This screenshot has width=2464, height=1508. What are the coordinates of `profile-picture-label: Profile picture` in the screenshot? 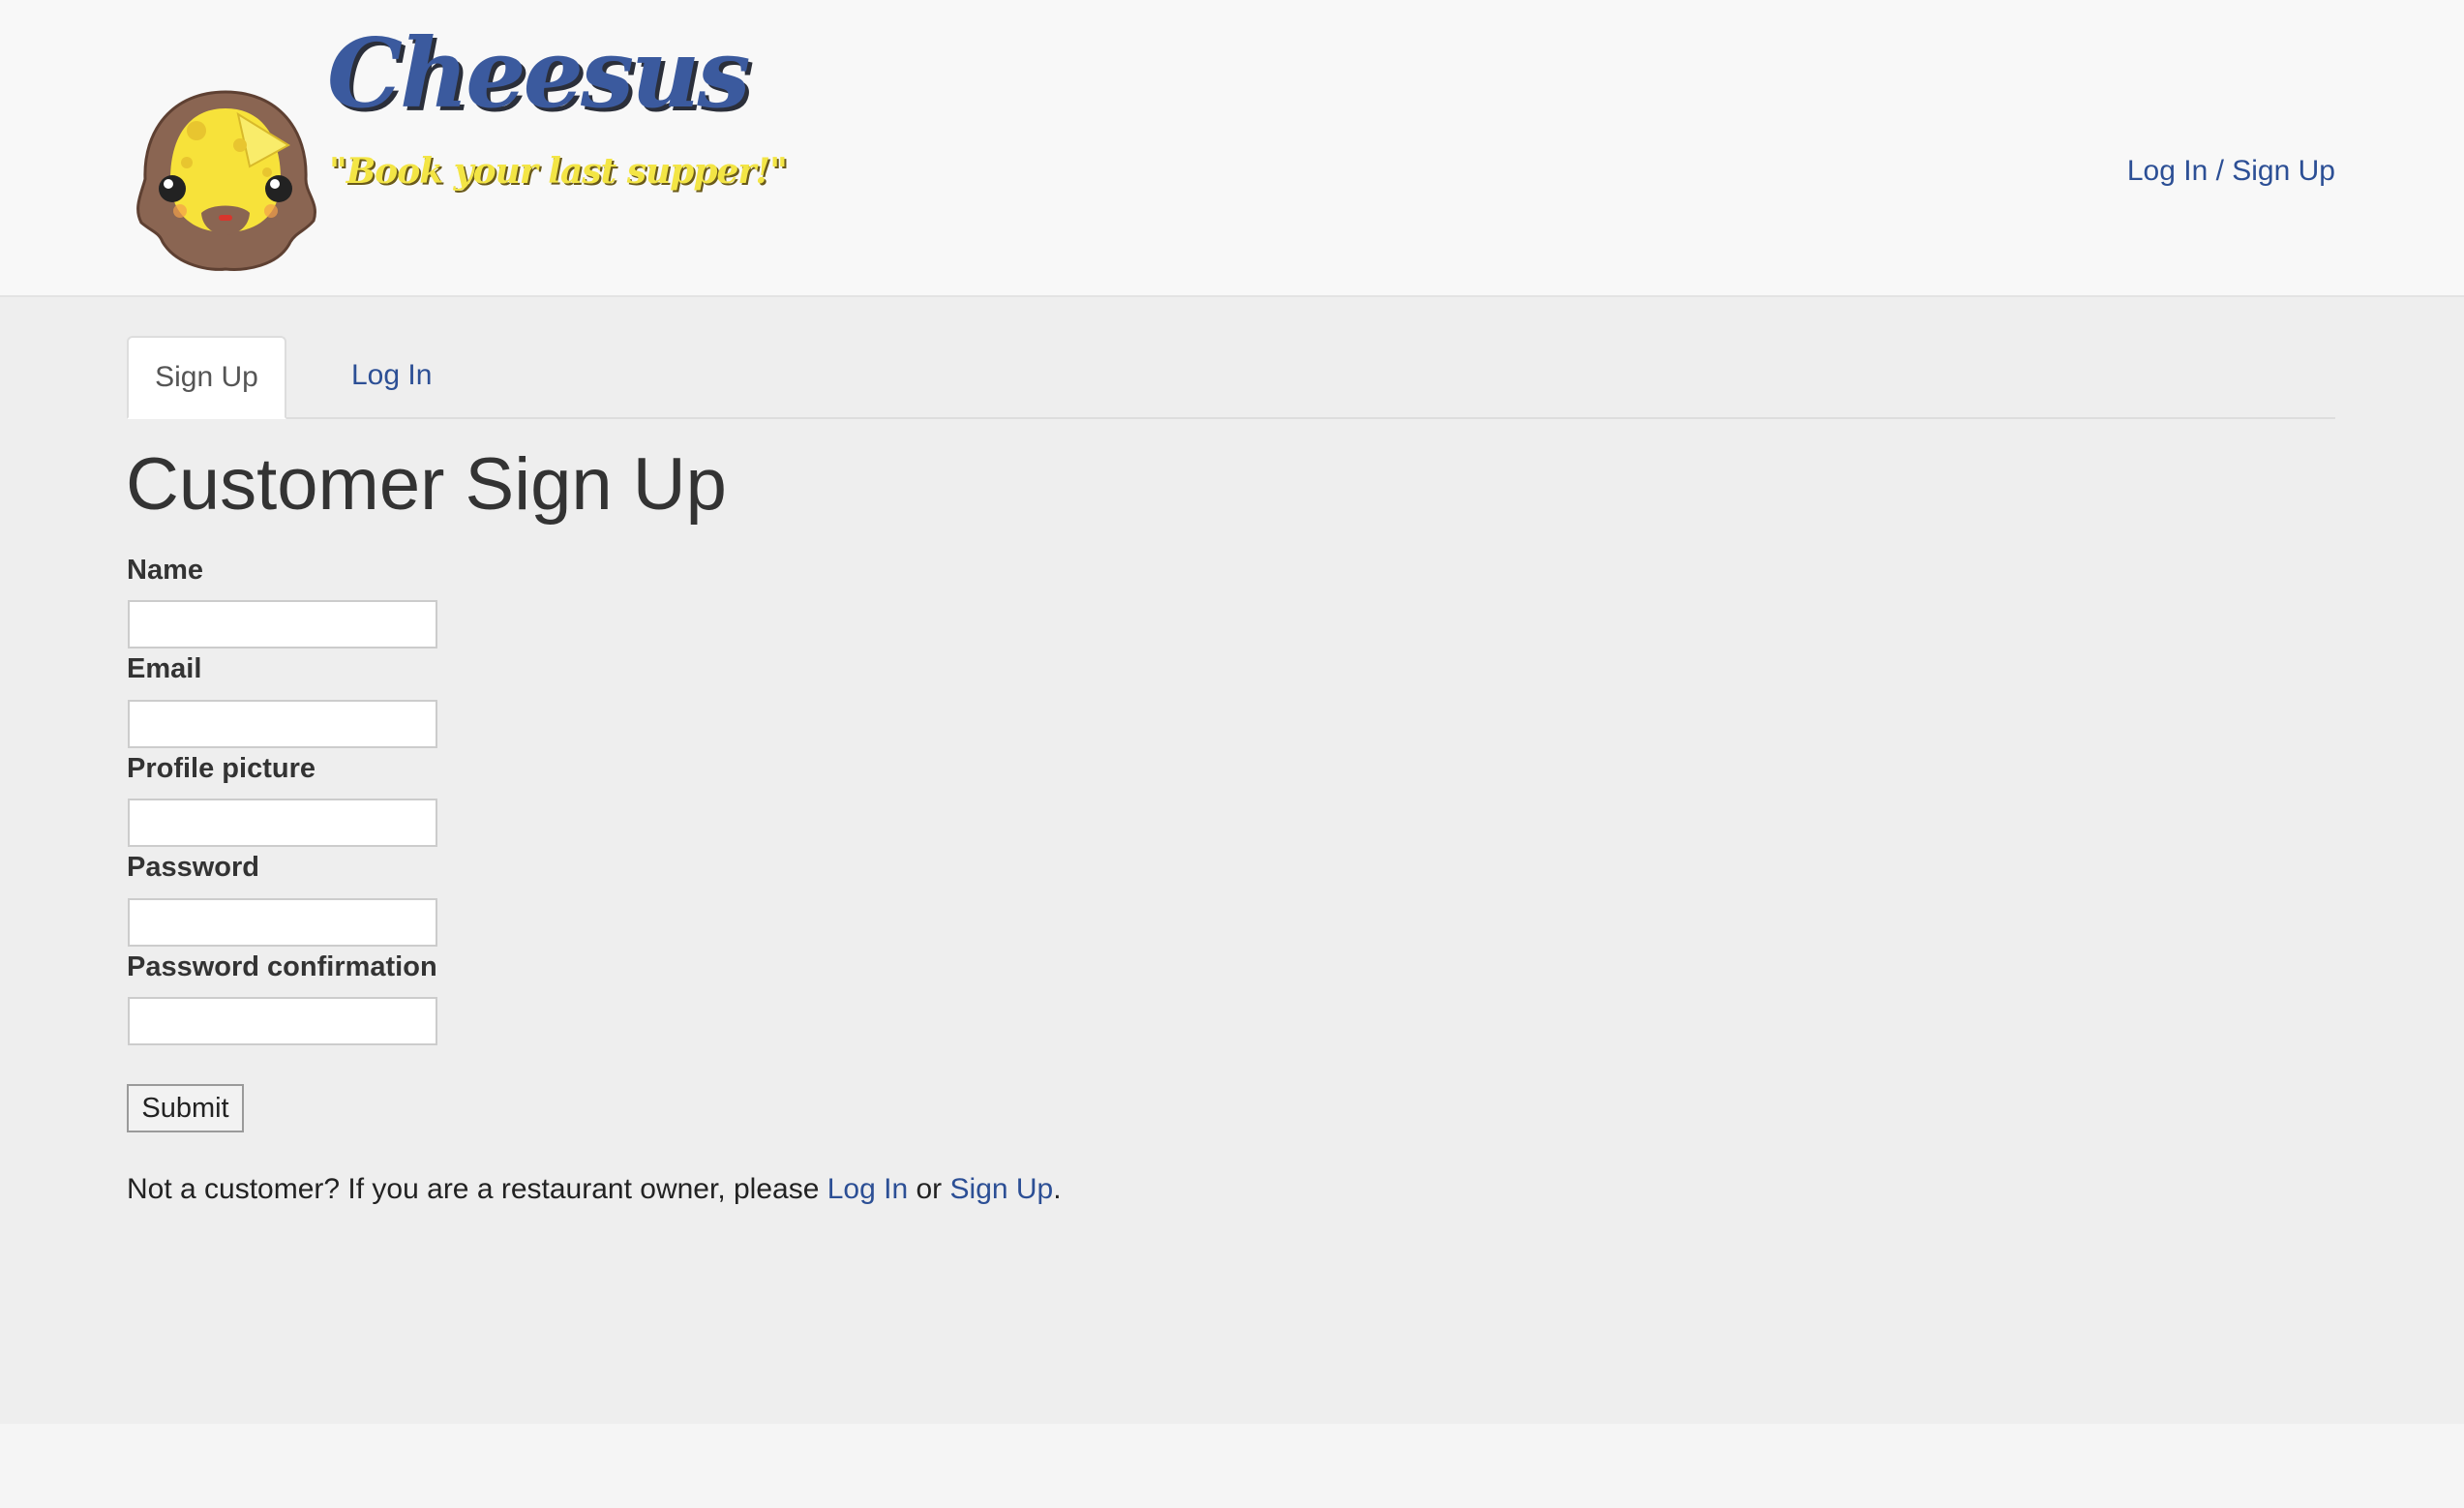 It's located at (221, 768).